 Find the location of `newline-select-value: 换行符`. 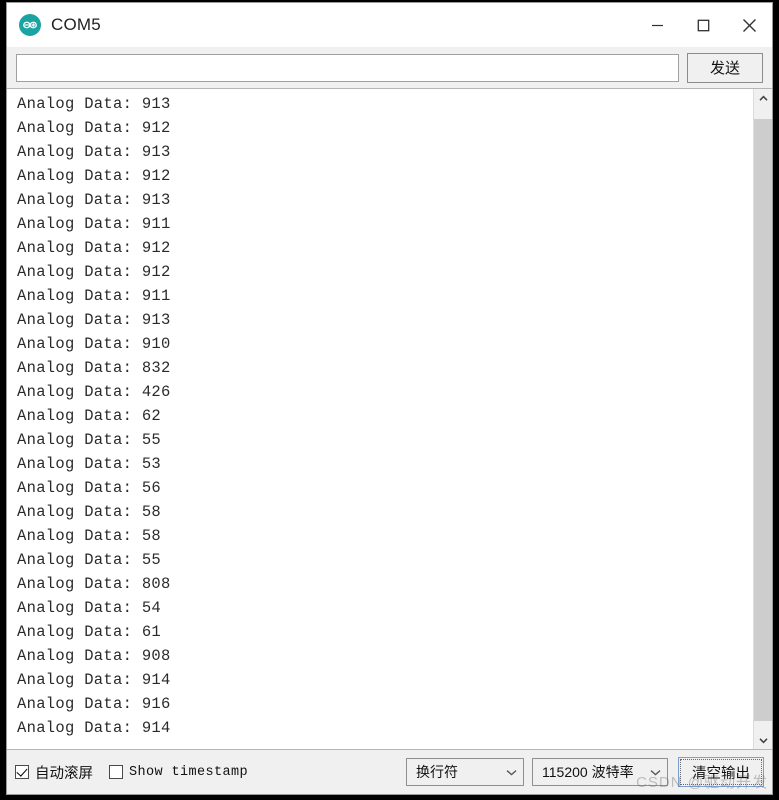

newline-select-value: 换行符 is located at coordinates (437, 772).